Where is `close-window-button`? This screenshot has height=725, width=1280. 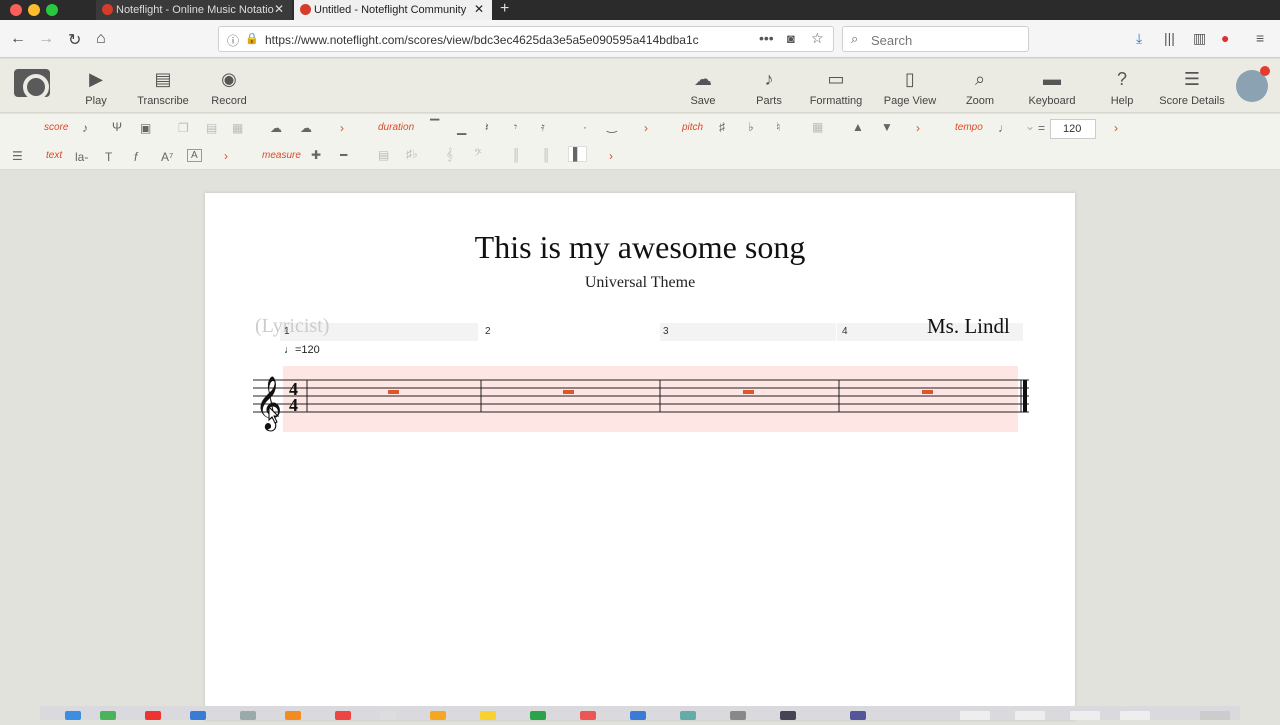
close-window-button is located at coordinates (16, 10).